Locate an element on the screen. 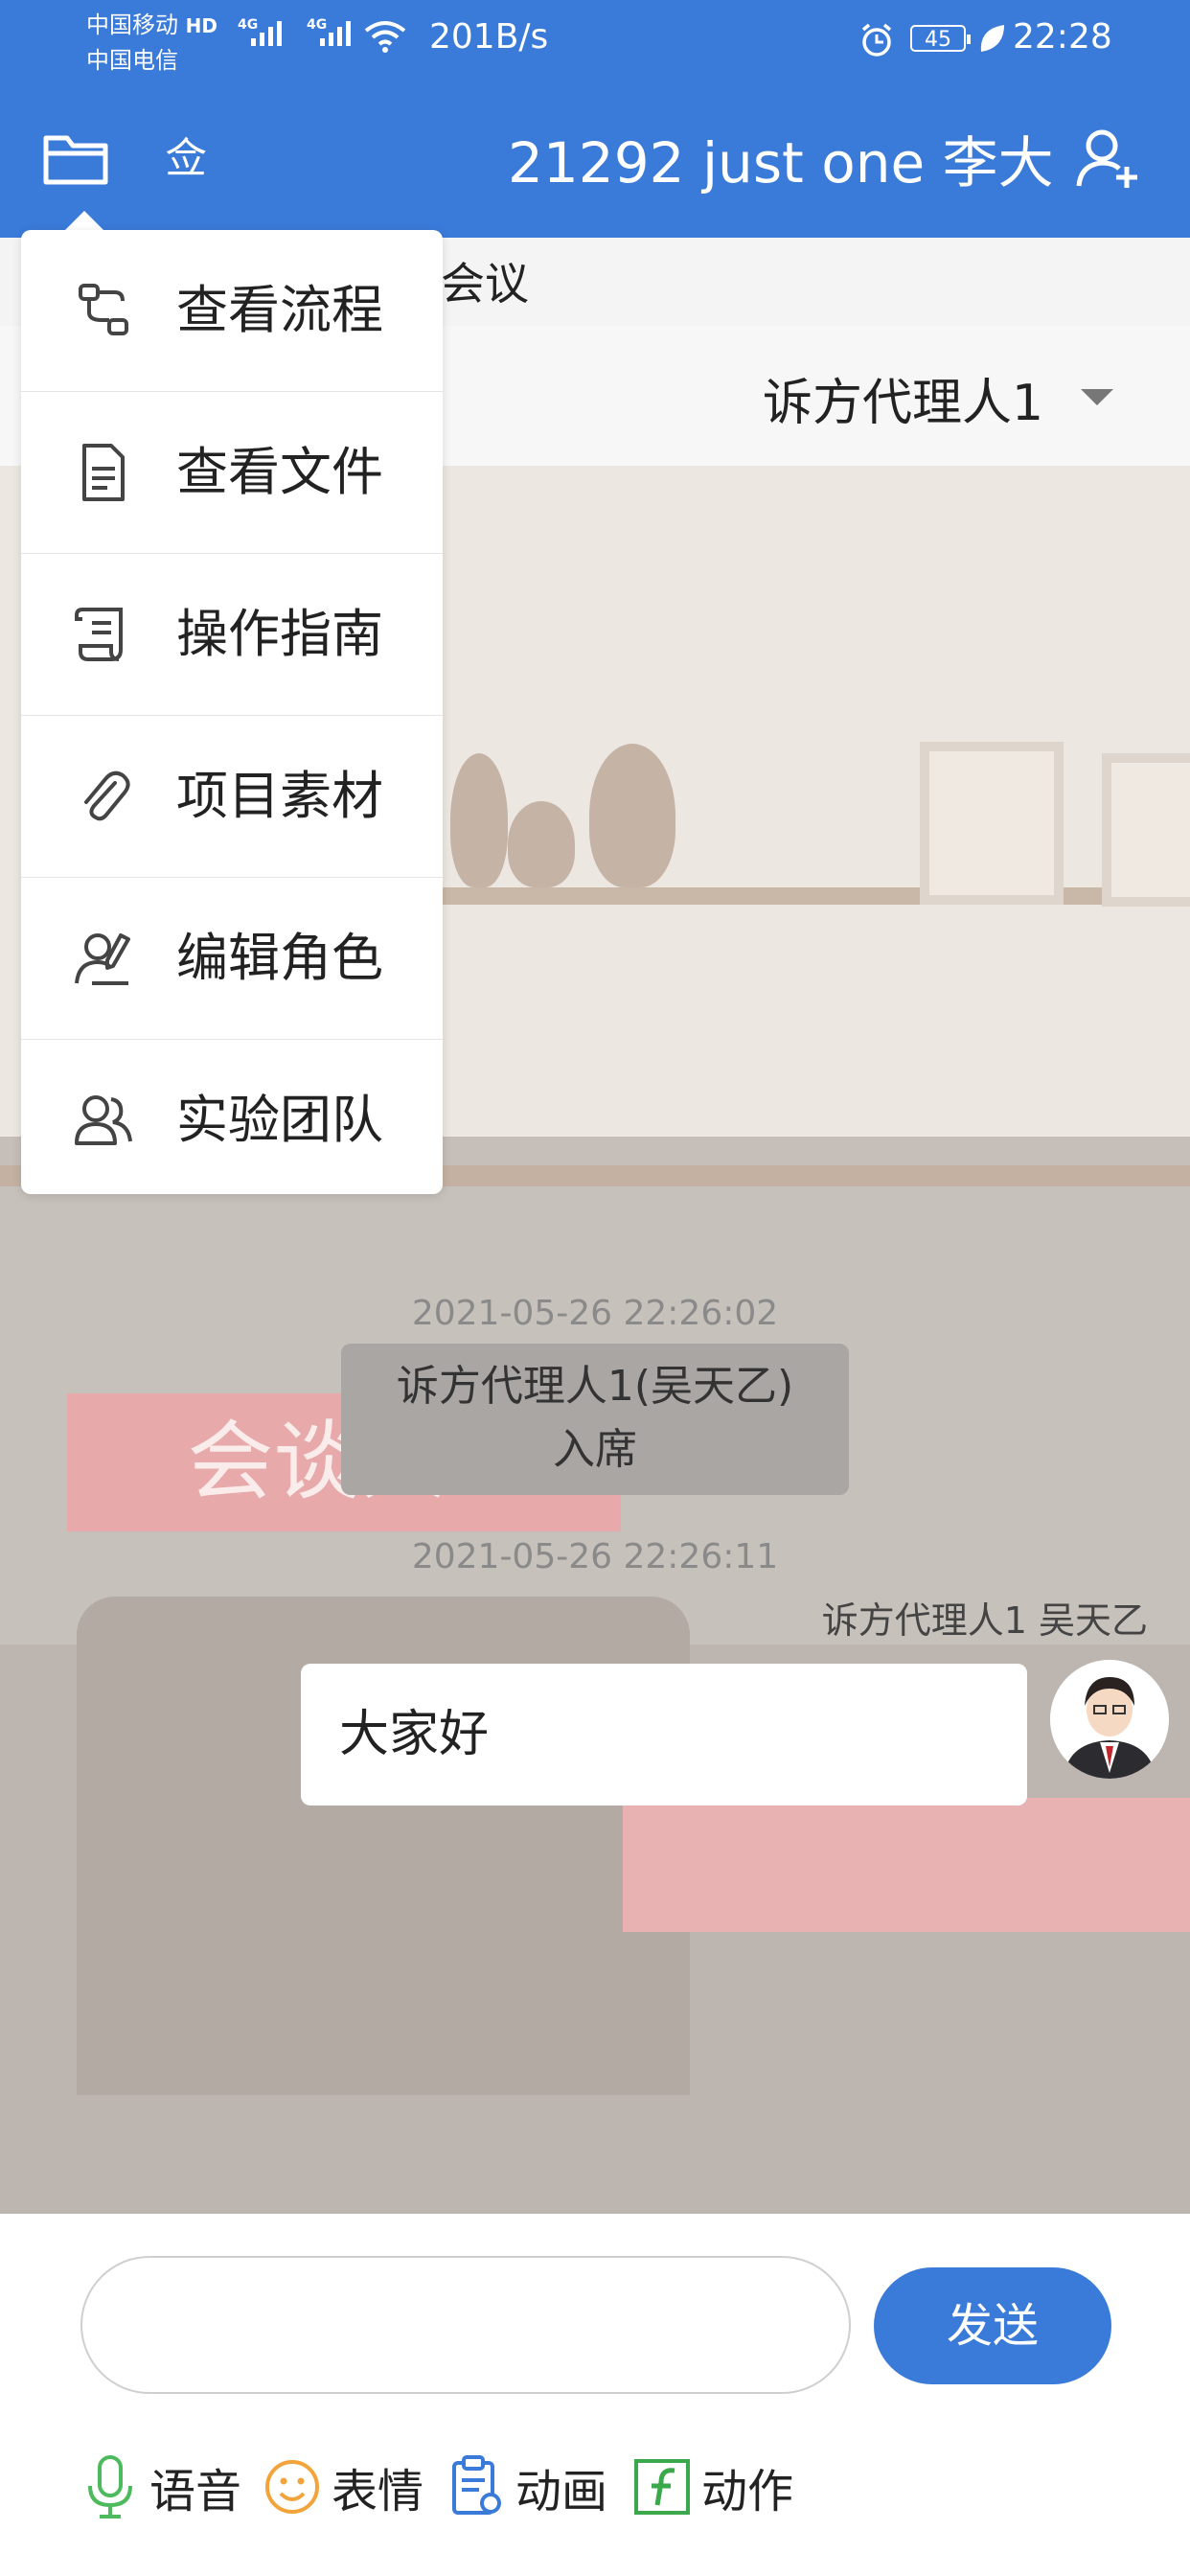  message-input is located at coordinates (466, 2325).